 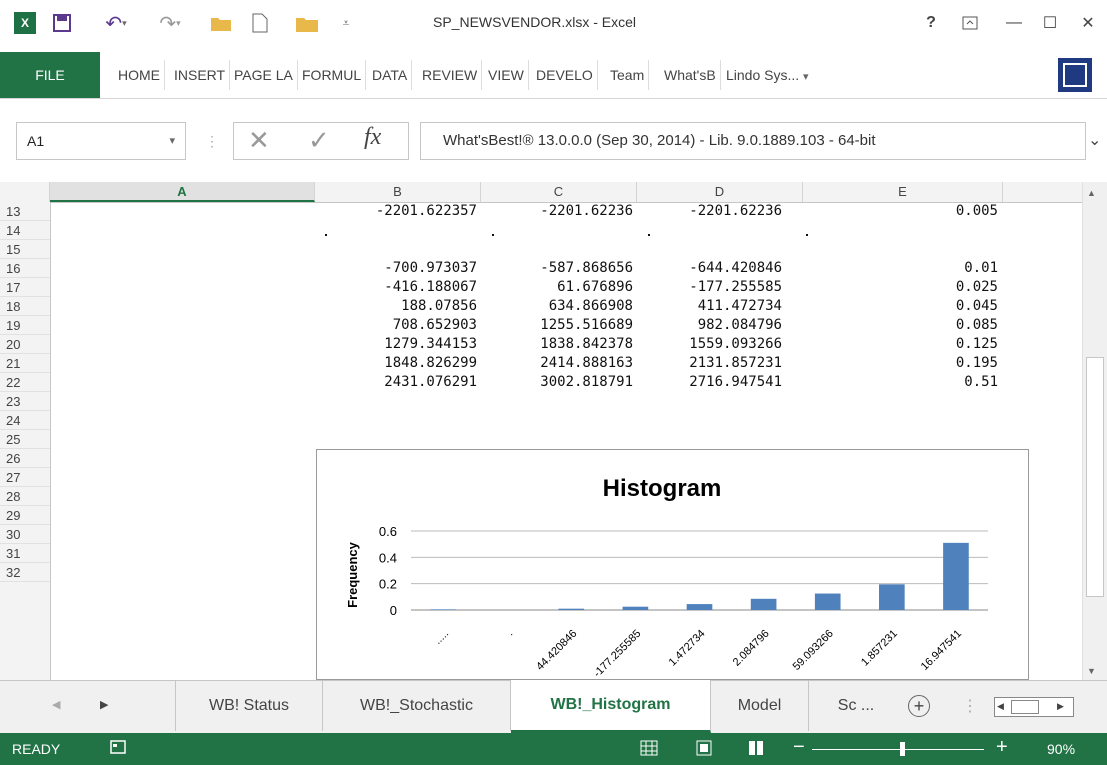 I want to click on row-header: 31, so click(x=25, y=553).